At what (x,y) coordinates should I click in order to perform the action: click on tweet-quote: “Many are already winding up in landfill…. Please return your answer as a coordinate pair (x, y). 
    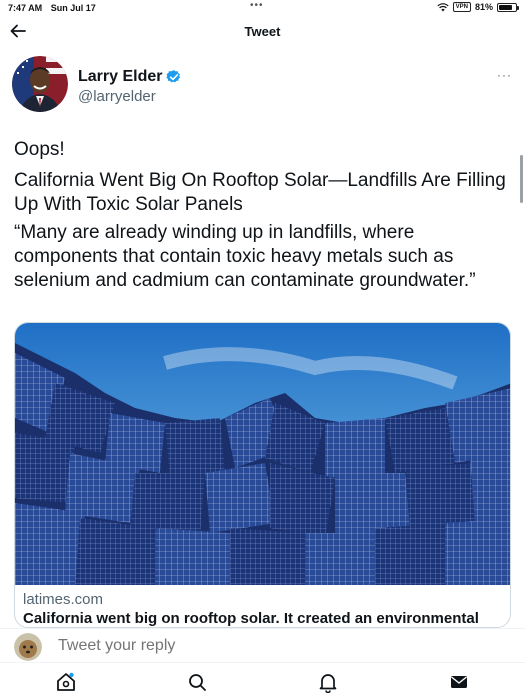
    Looking at the image, I should click on (245, 256).